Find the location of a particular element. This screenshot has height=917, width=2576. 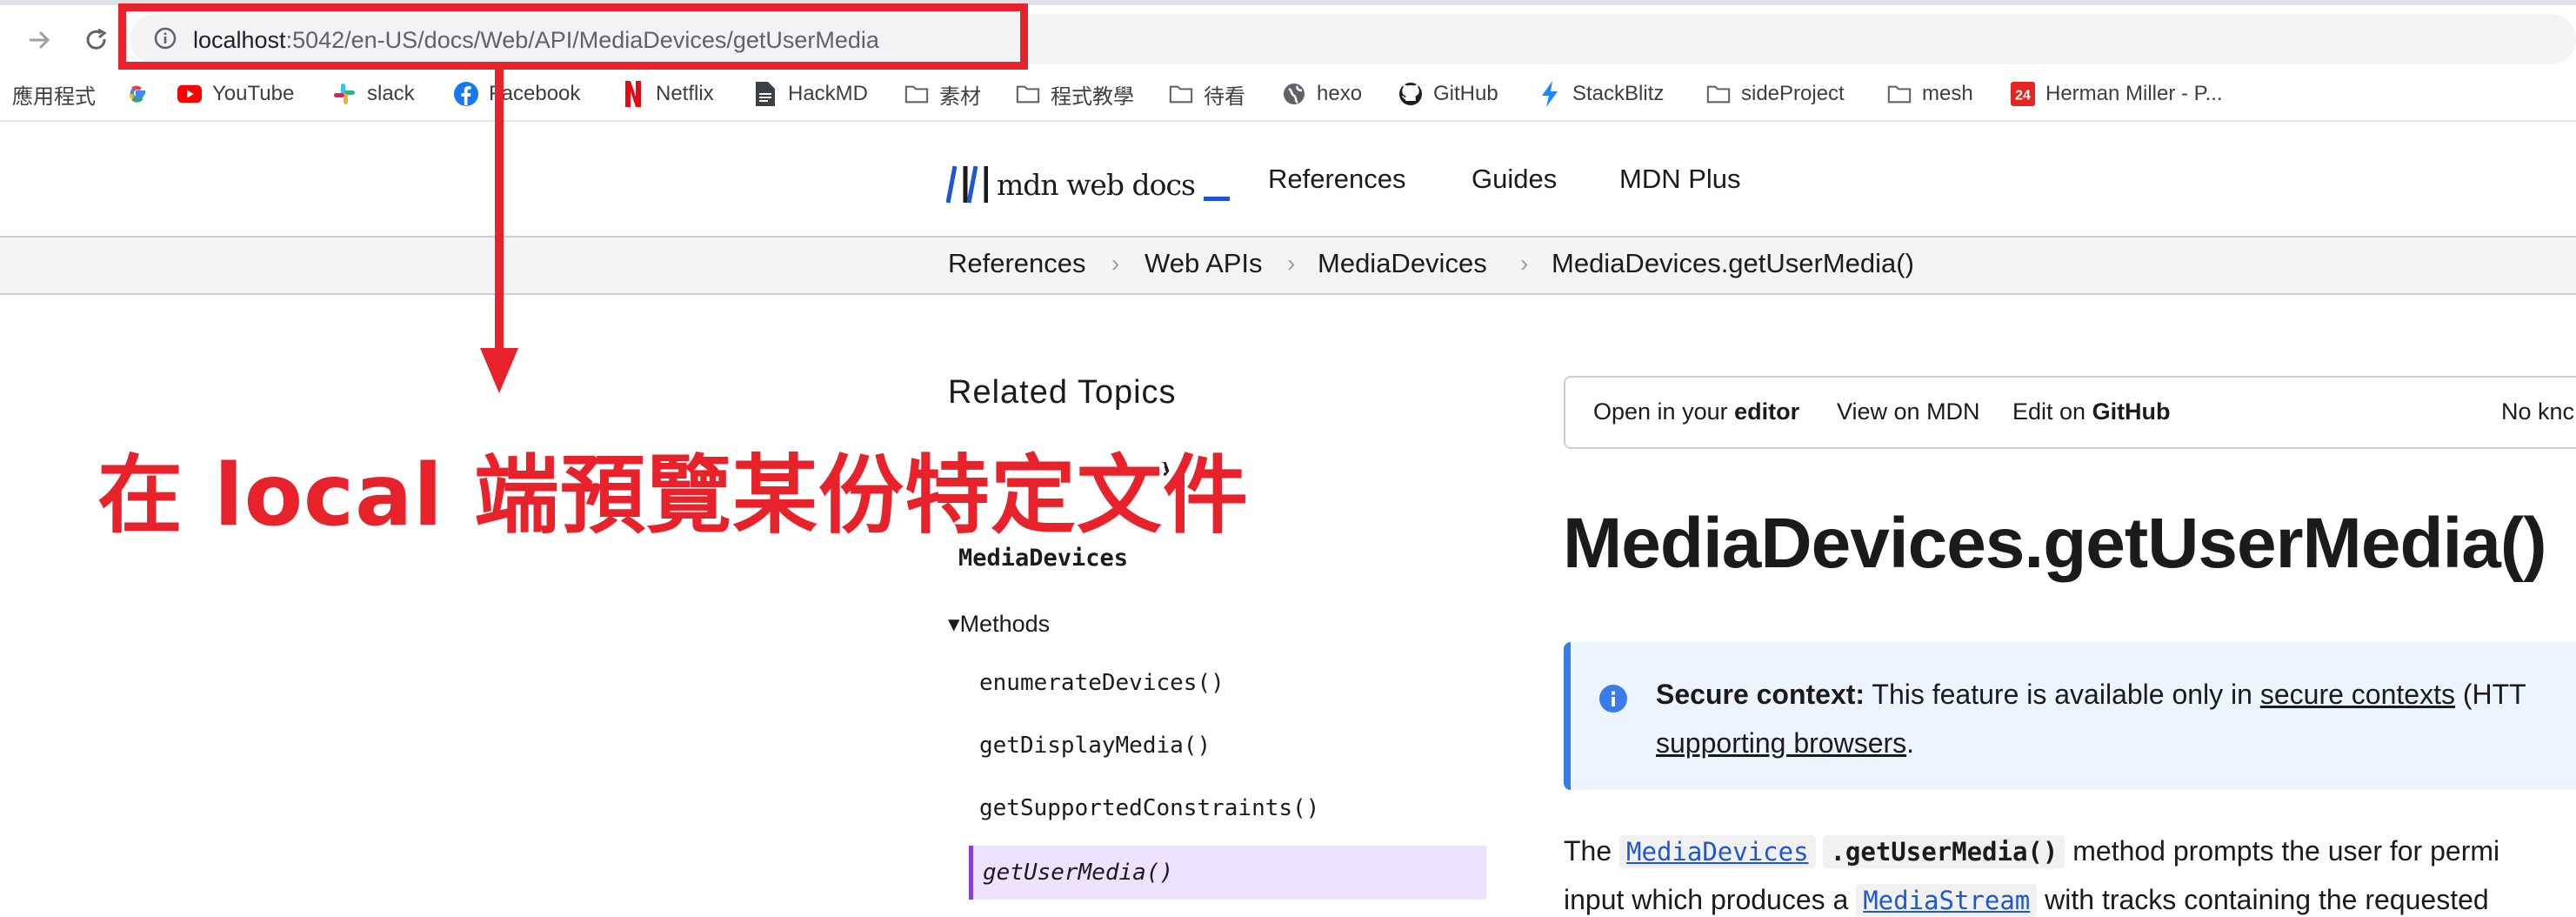

nav-mdn-plus: MDN Plus is located at coordinates (1680, 179).